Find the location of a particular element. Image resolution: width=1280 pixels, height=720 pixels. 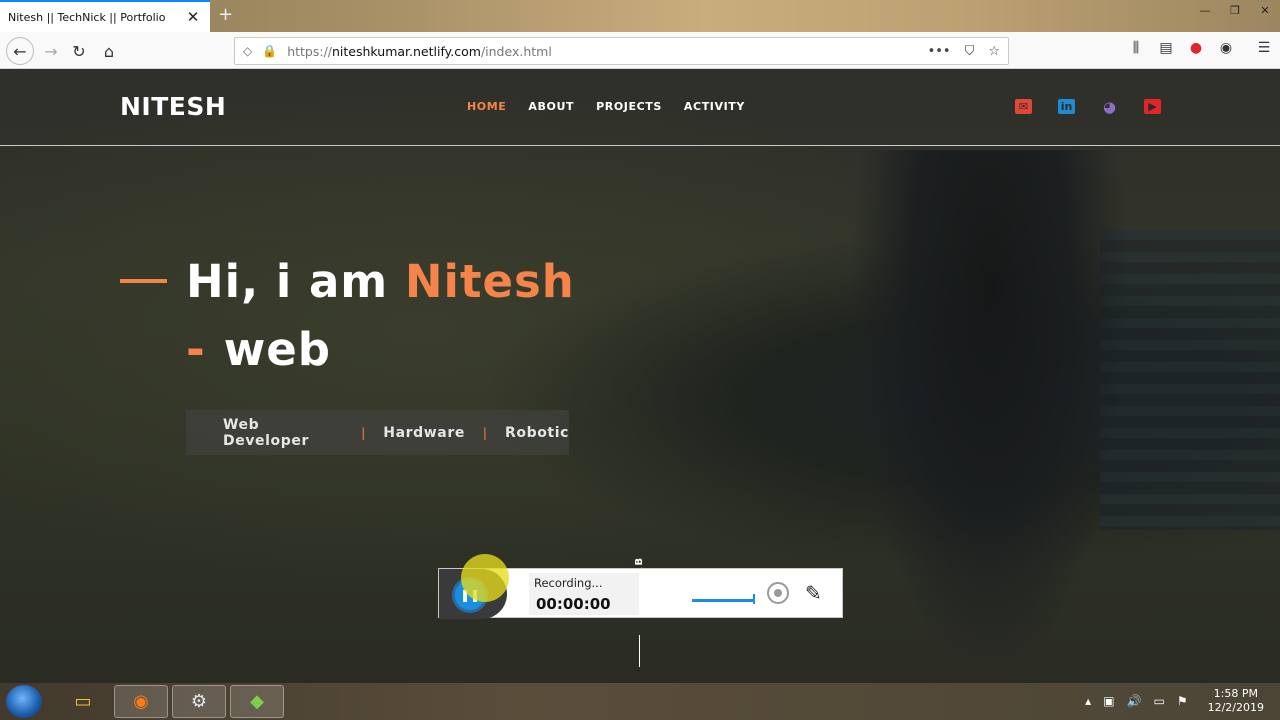

linkedin-icon: in is located at coordinates (1066, 106).